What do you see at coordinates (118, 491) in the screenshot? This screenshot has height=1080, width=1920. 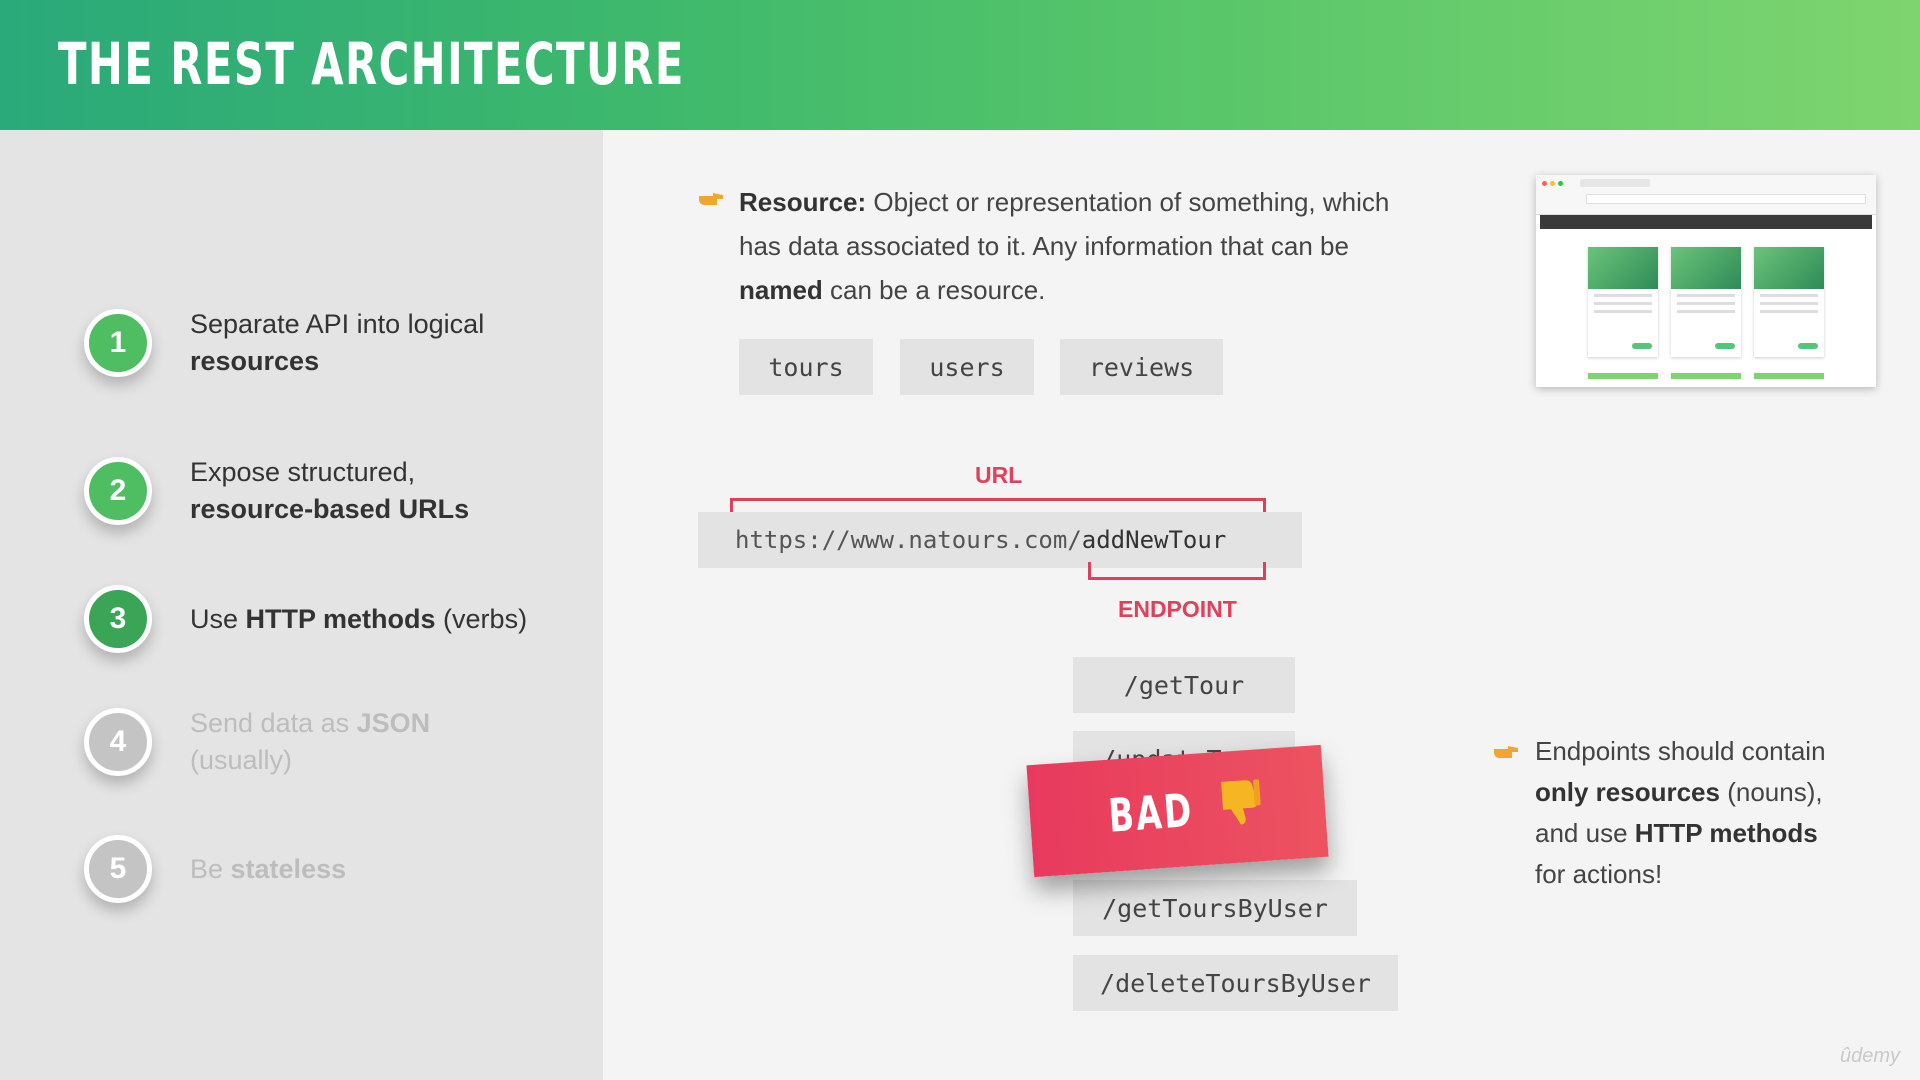 I see `step-2-number: 2` at bounding box center [118, 491].